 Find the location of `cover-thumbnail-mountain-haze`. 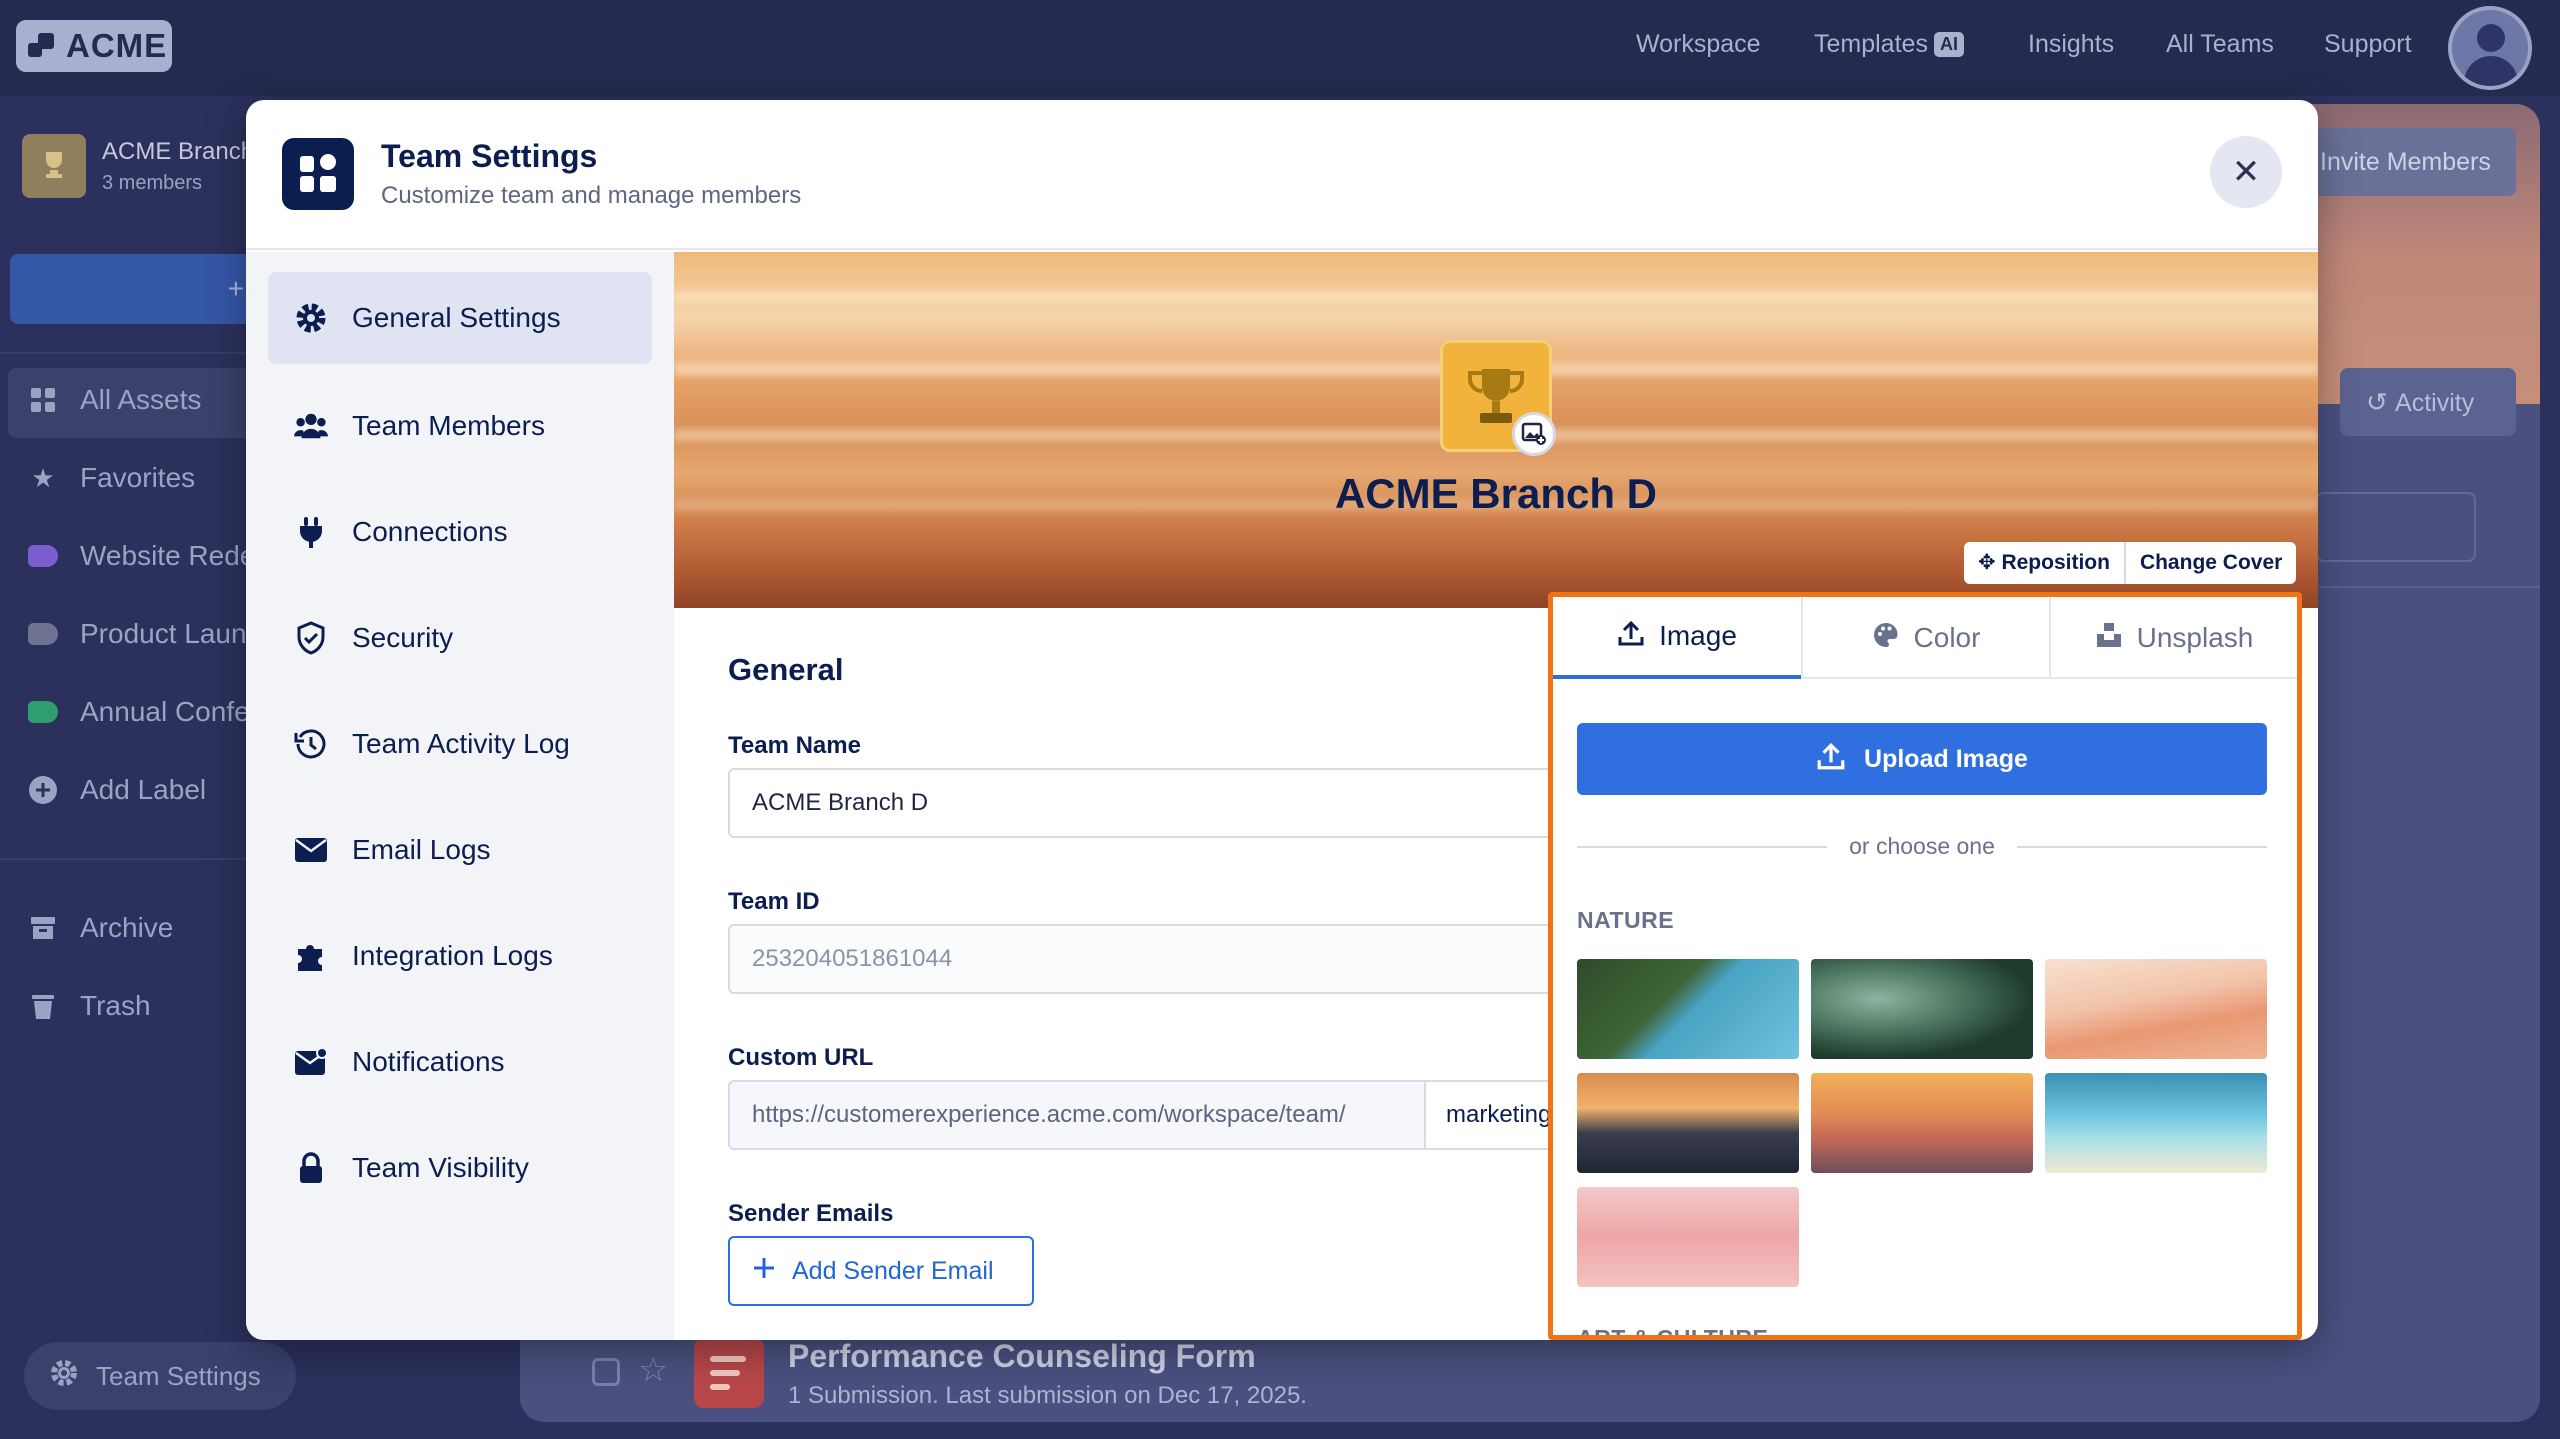

cover-thumbnail-mountain-haze is located at coordinates (1922, 1123).